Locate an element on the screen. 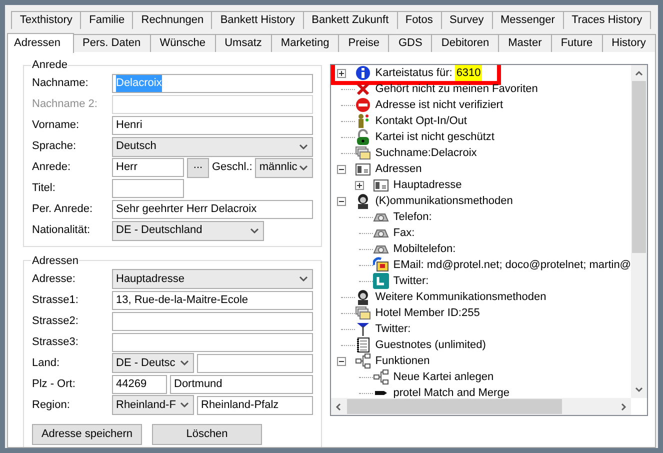 The width and height of the screenshot is (663, 453). email-icon is located at coordinates (381, 265).